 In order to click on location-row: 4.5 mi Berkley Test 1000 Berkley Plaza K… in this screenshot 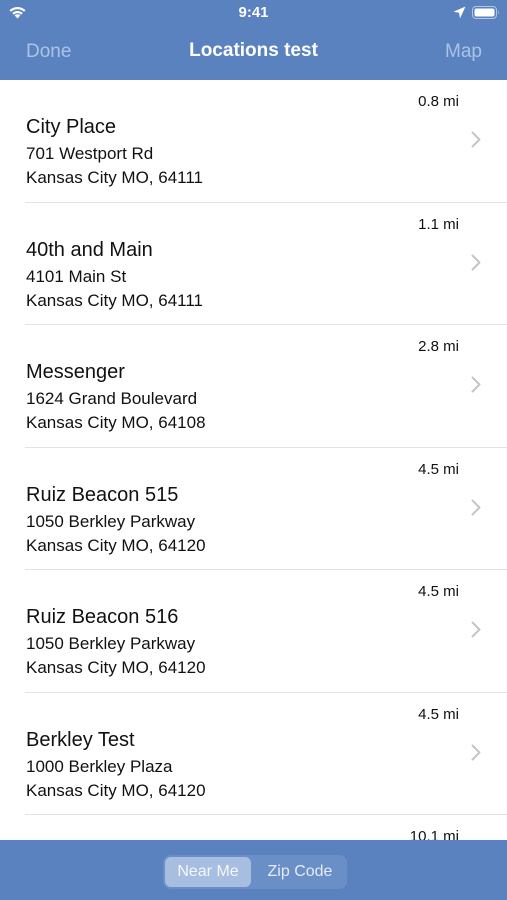, I will do `click(253, 754)`.